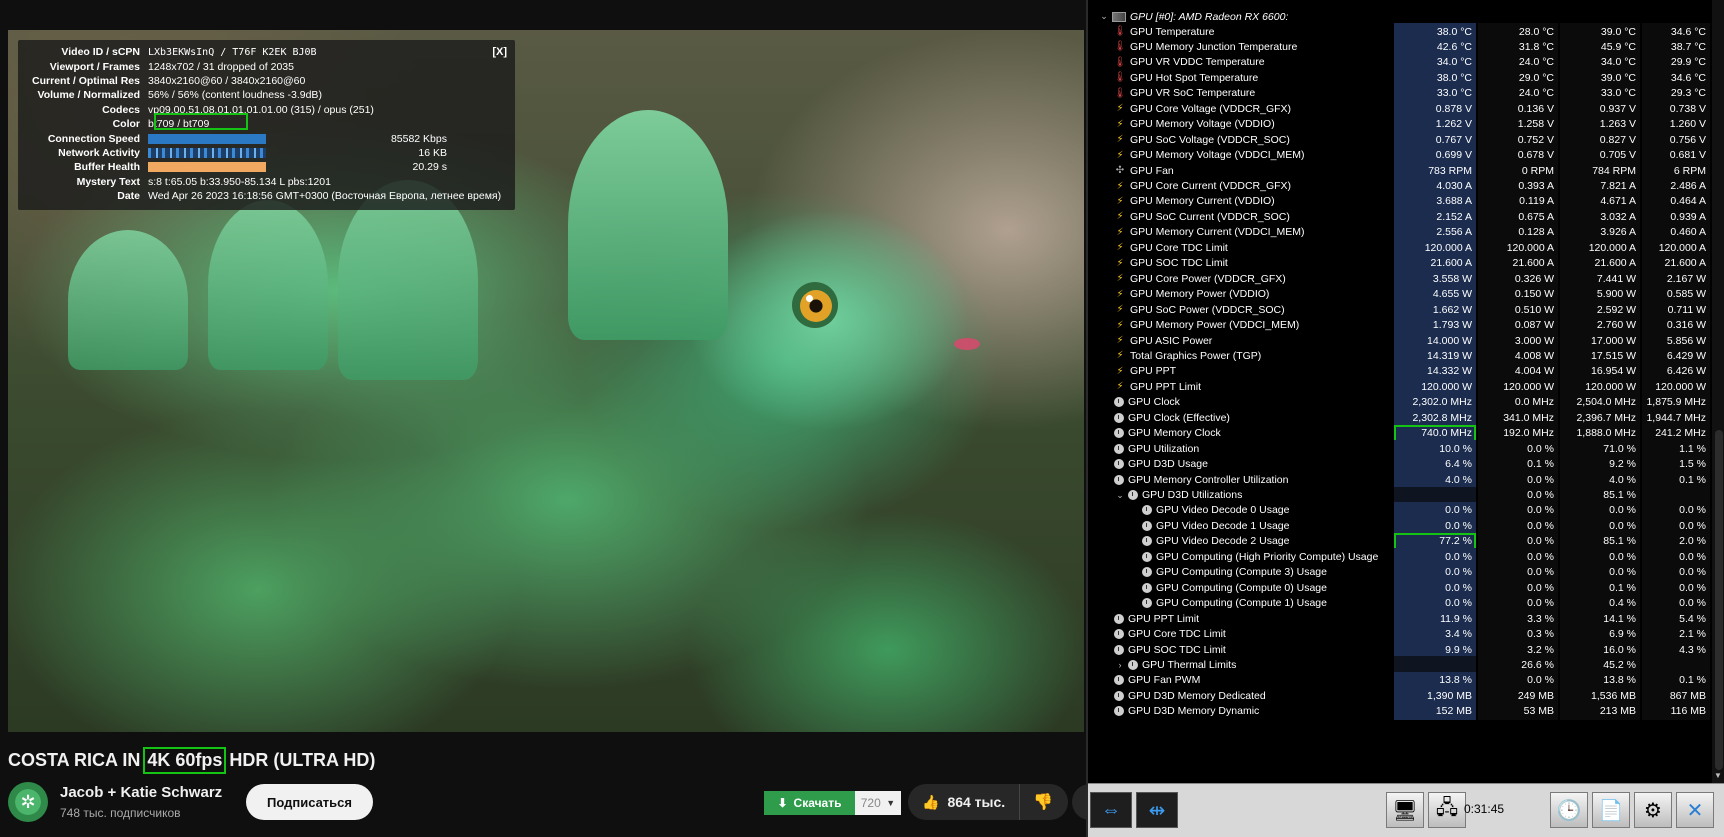 The height and width of the screenshot is (837, 1724). I want to click on sensor-row: GPU Core TDC Limit 3.4 % 0.3 % 6.9 % 2.1 %, so click(1400, 634).